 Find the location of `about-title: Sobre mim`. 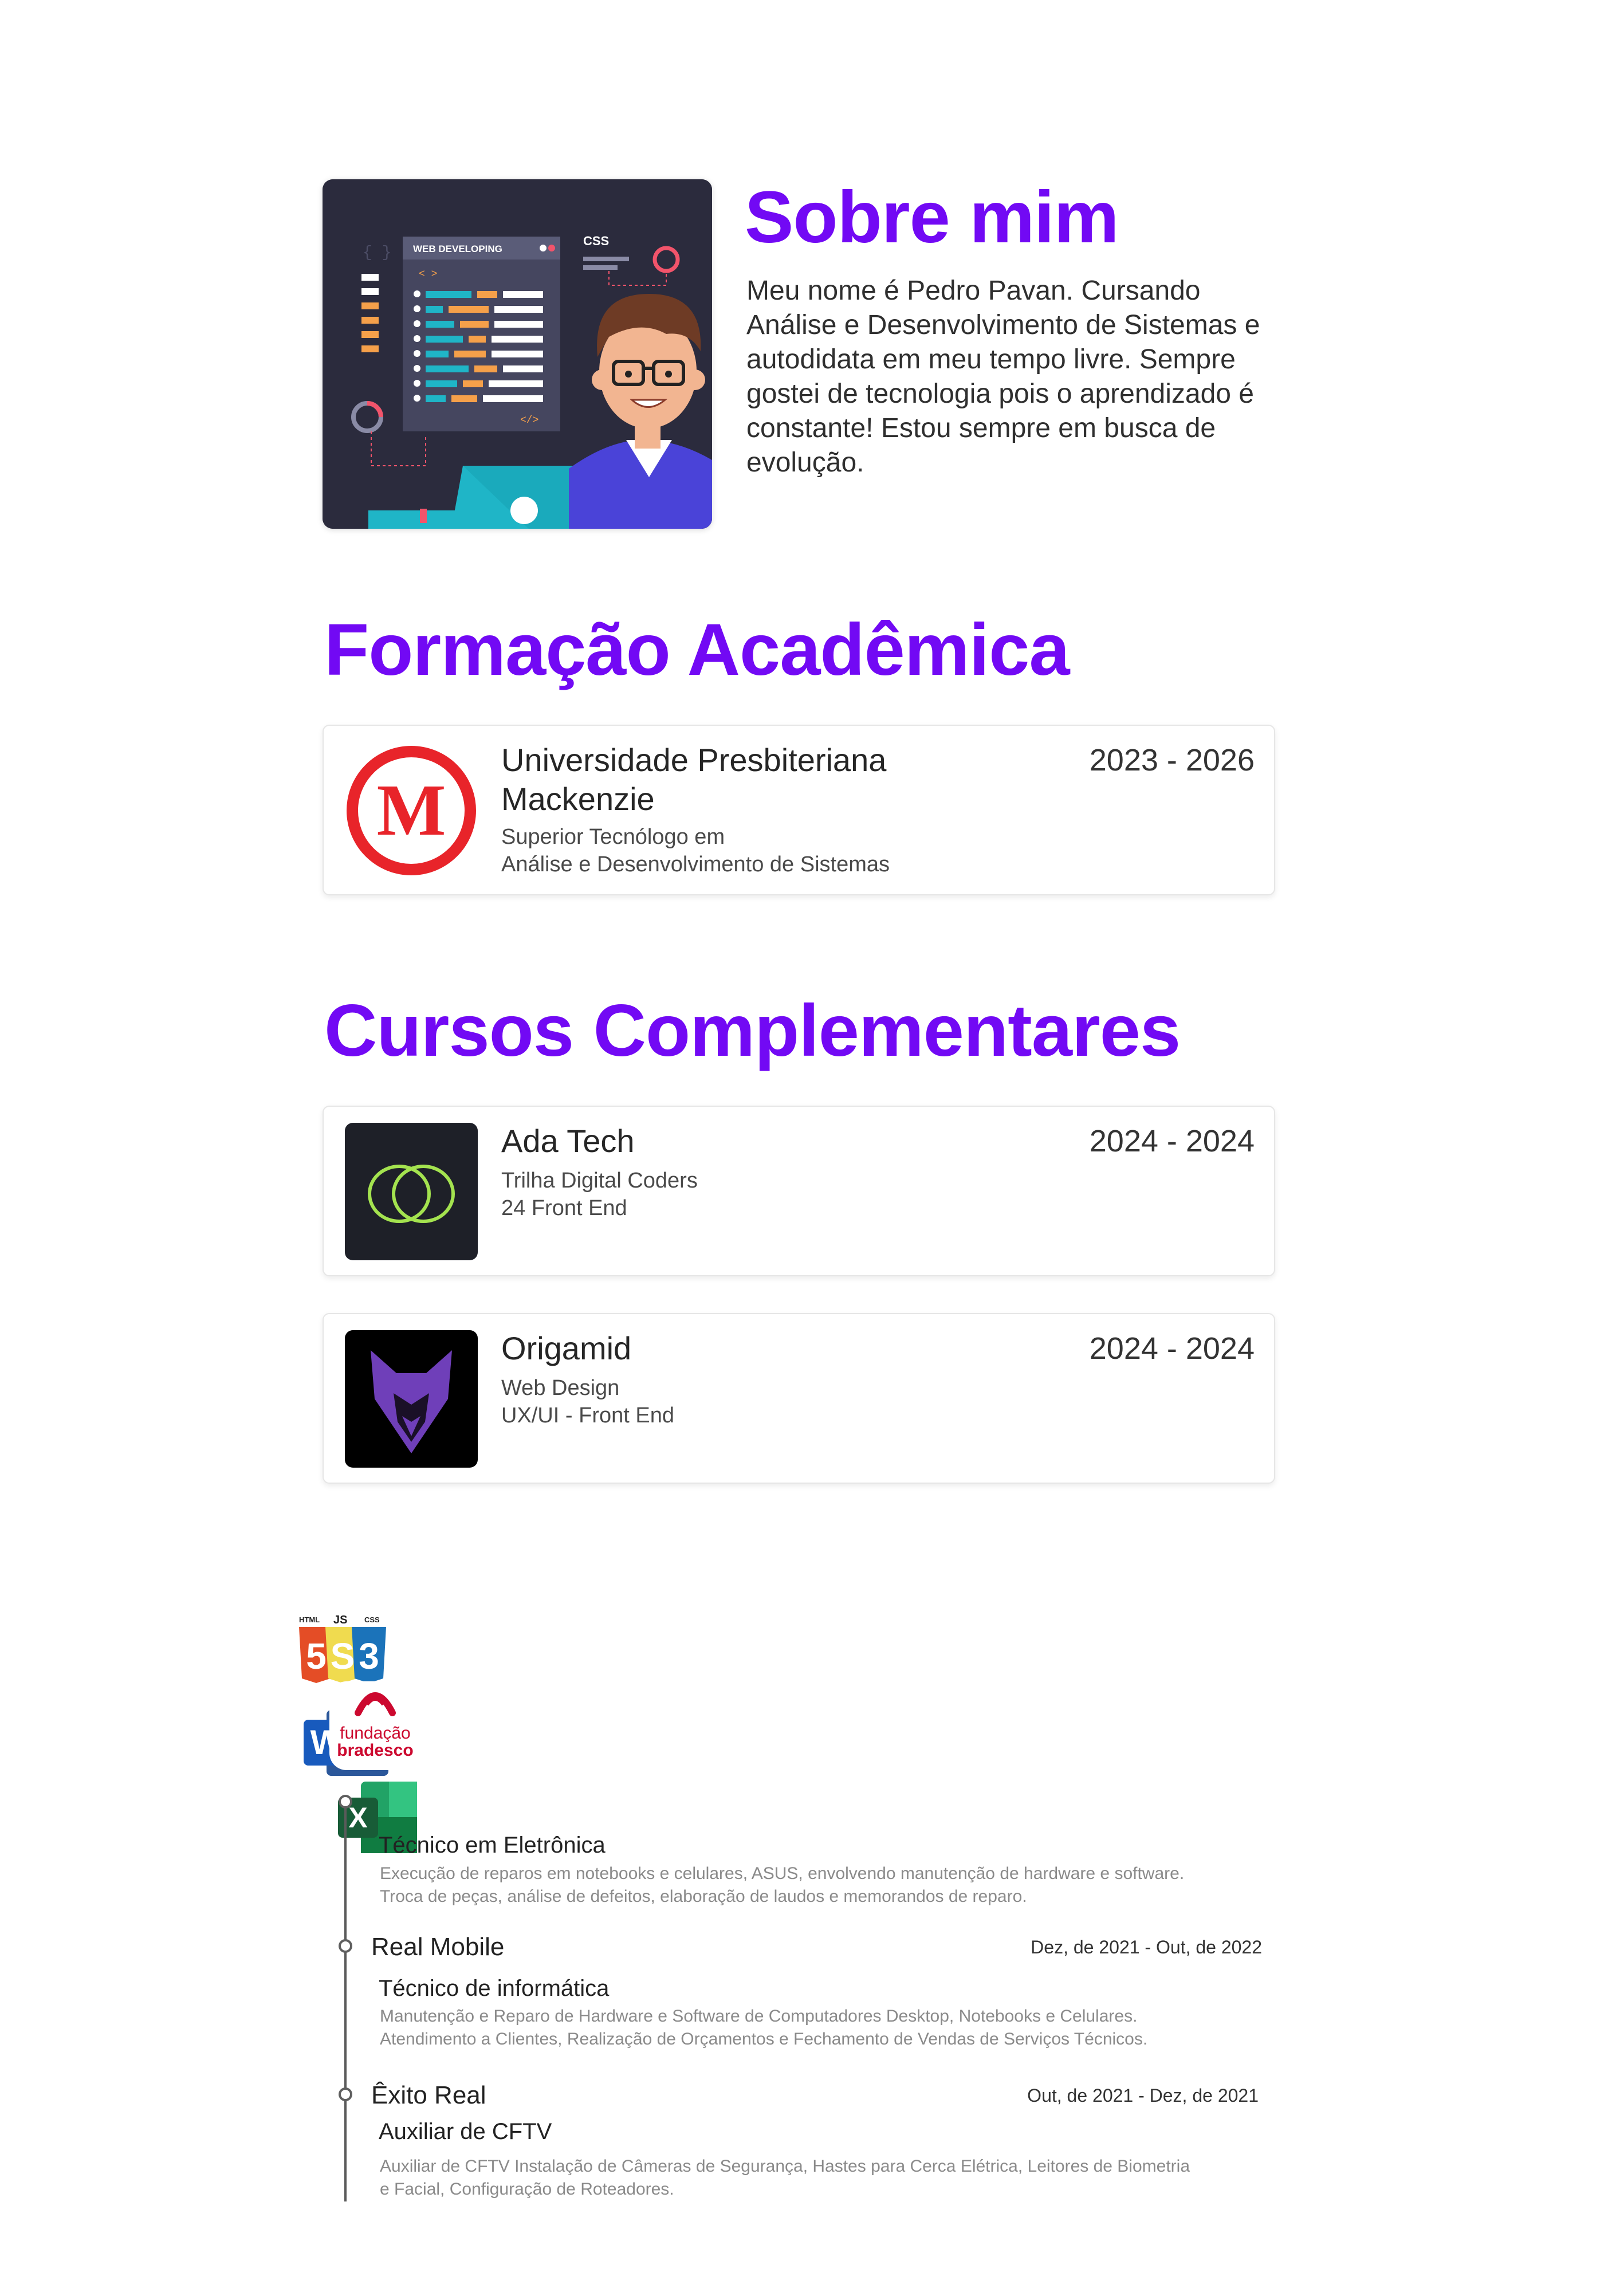

about-title: Sobre mim is located at coordinates (932, 217).